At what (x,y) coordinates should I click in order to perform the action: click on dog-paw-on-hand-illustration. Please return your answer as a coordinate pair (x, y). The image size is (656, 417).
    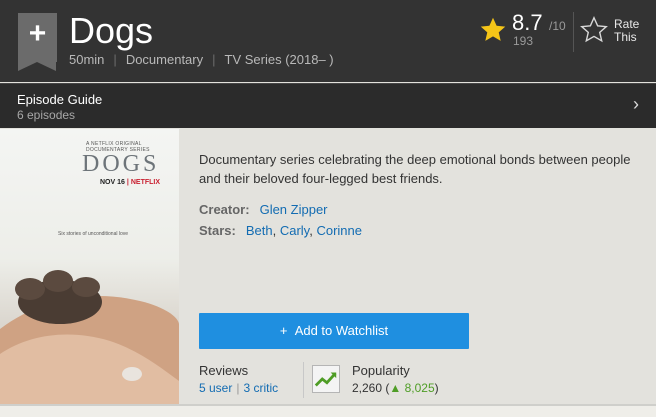
    Looking at the image, I should click on (89, 343).